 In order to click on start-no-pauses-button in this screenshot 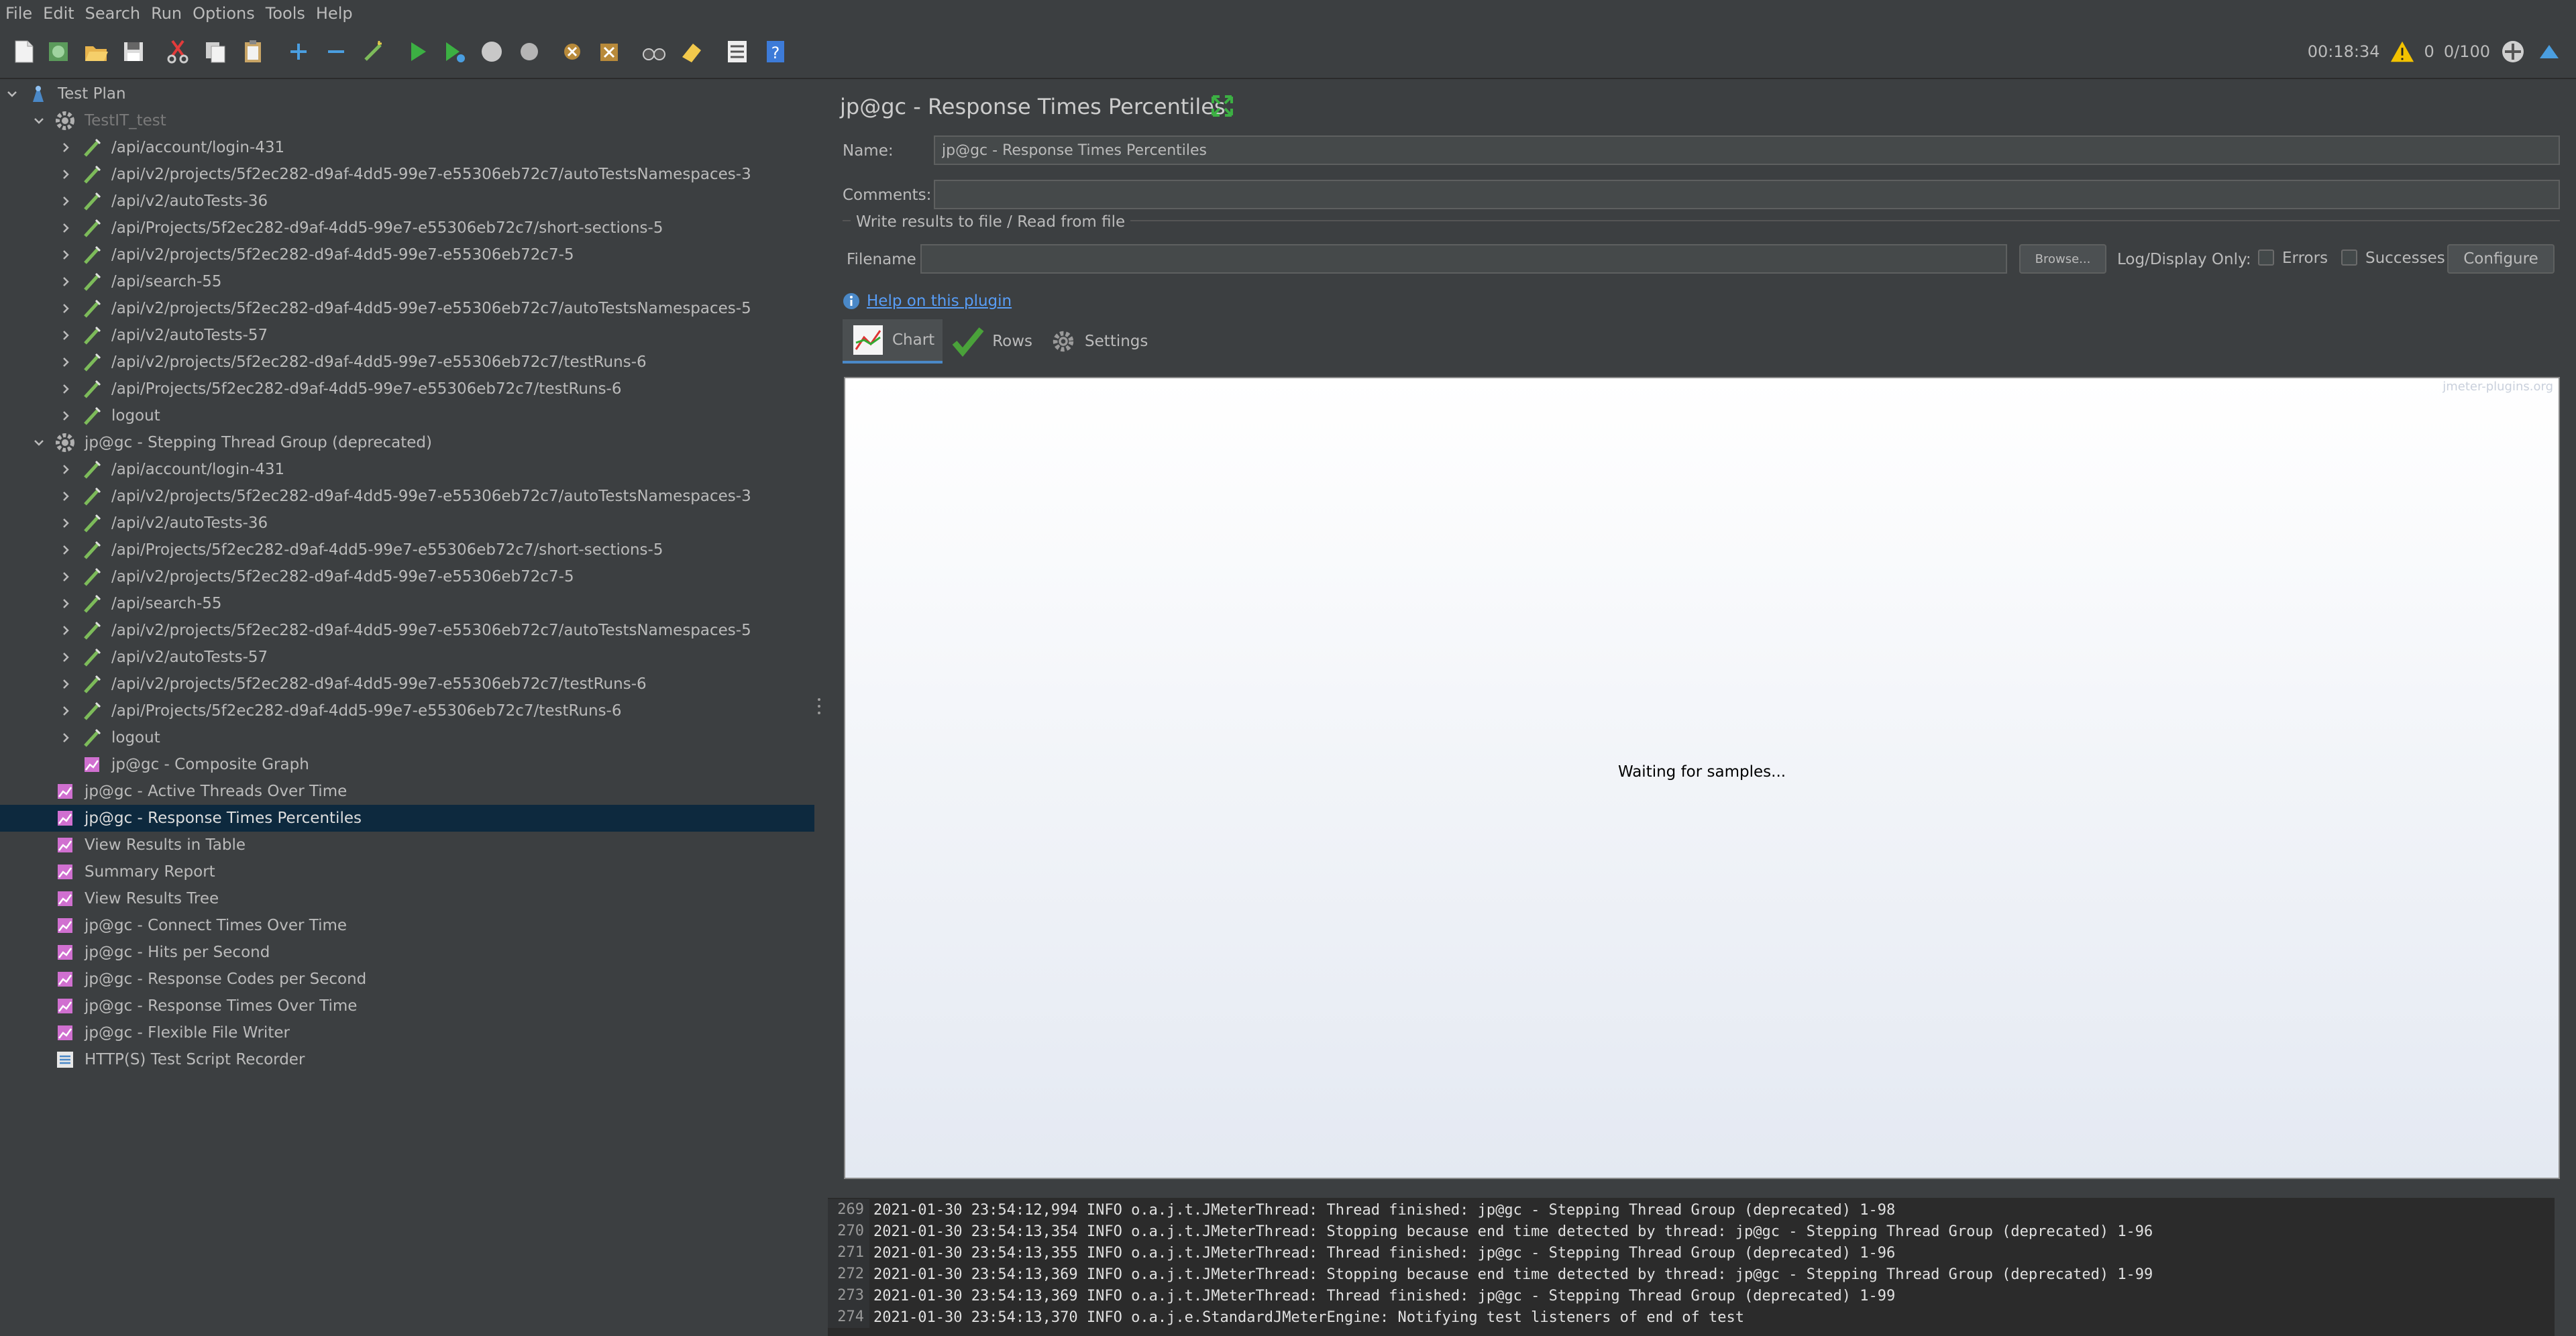, I will do `click(454, 52)`.